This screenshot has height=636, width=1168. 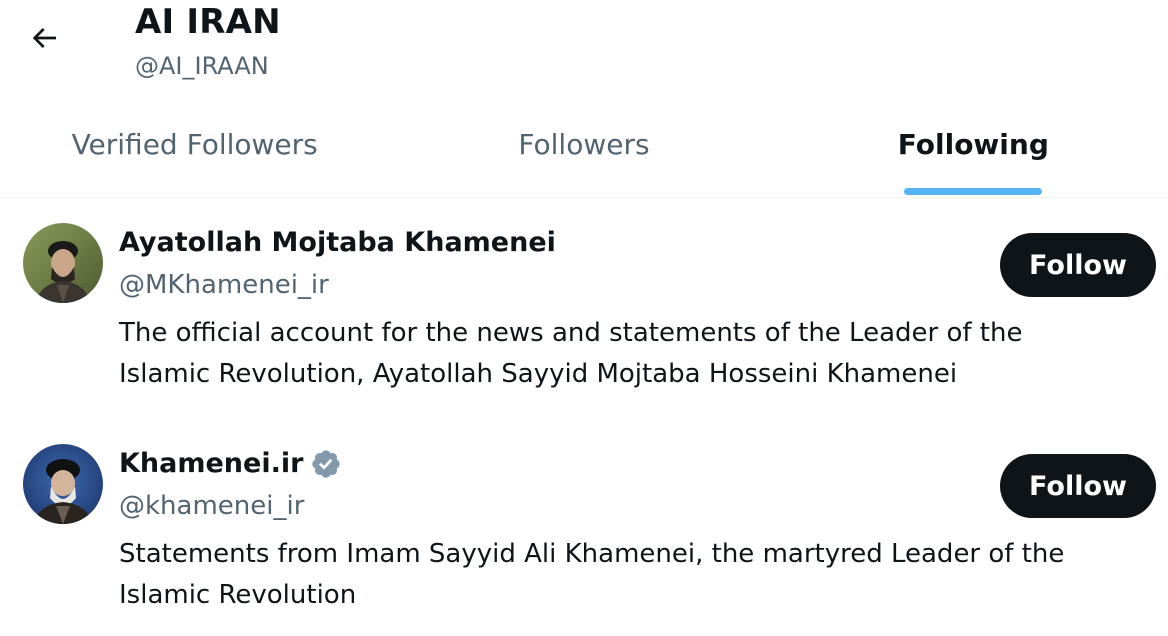 I want to click on tab-label: Following, so click(x=973, y=144).